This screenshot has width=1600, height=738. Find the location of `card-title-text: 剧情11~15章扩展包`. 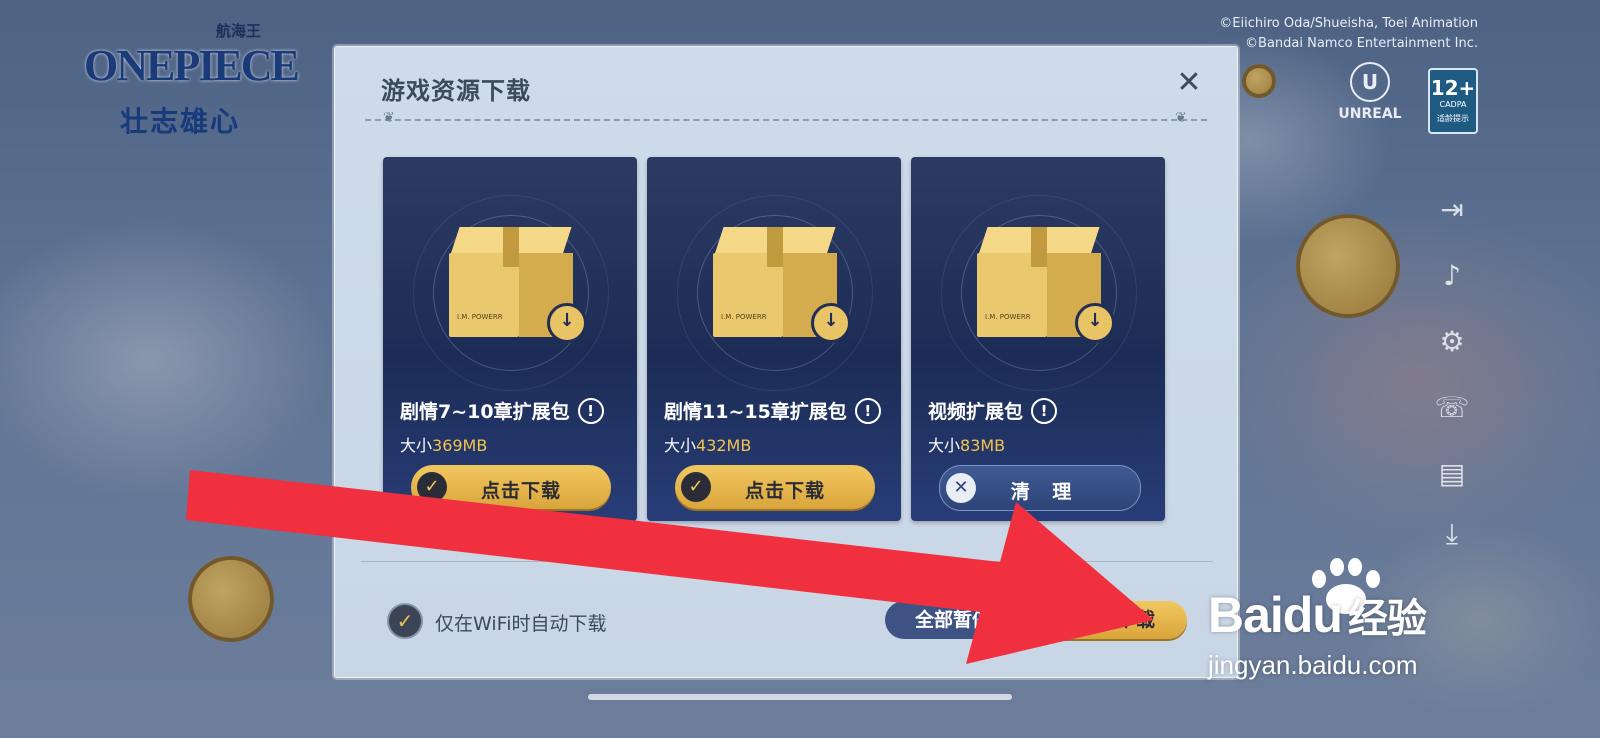

card-title-text: 剧情11~15章扩展包 is located at coordinates (755, 412).